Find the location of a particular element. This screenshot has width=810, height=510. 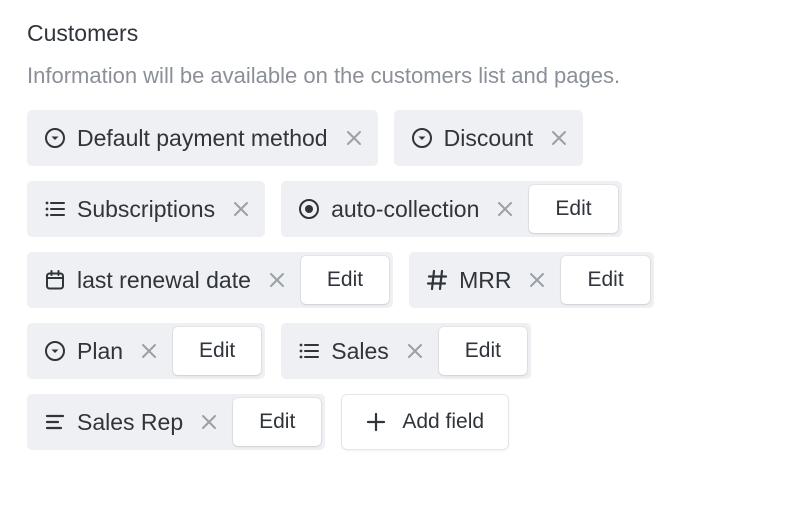

field-chip-mrr: MRR Edit is located at coordinates (531, 280).